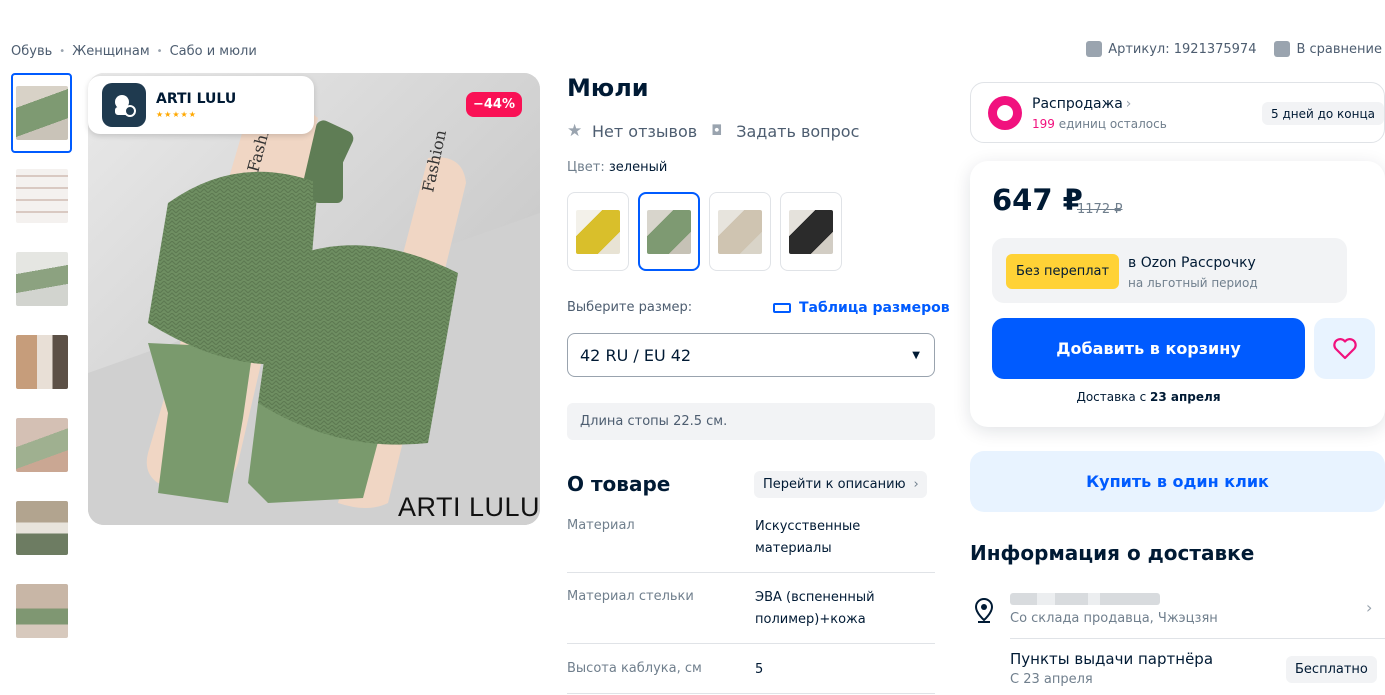 The image size is (1385, 695). What do you see at coordinates (124, 105) in the screenshot?
I see `brand-logo-icon` at bounding box center [124, 105].